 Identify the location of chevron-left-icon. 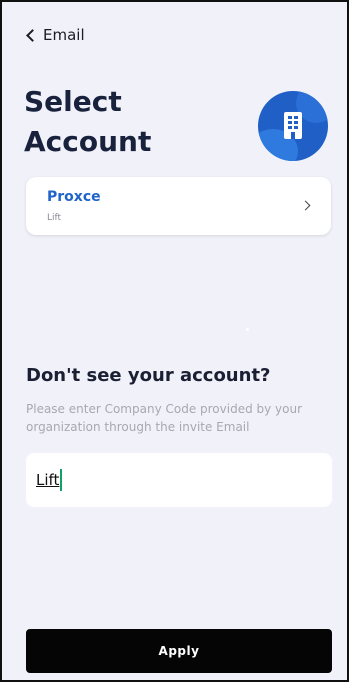
(32, 35).